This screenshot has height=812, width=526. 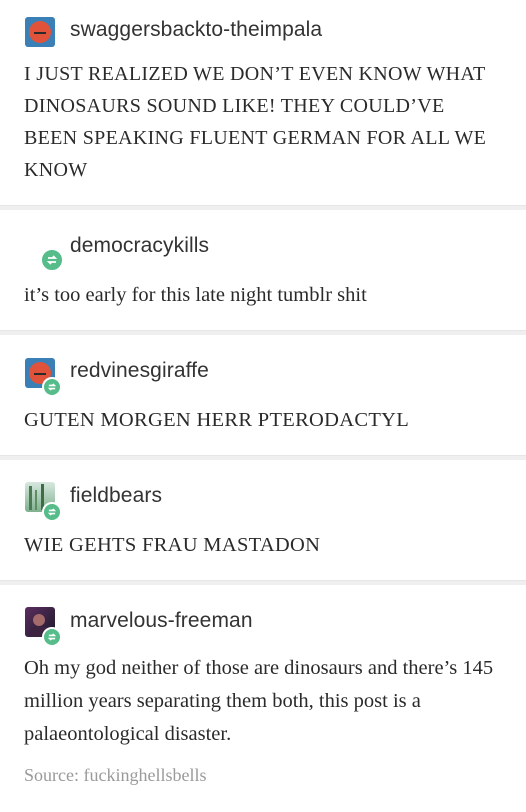 I want to click on post-text: WIE GEHTS FRAU MASTADON, so click(x=172, y=545).